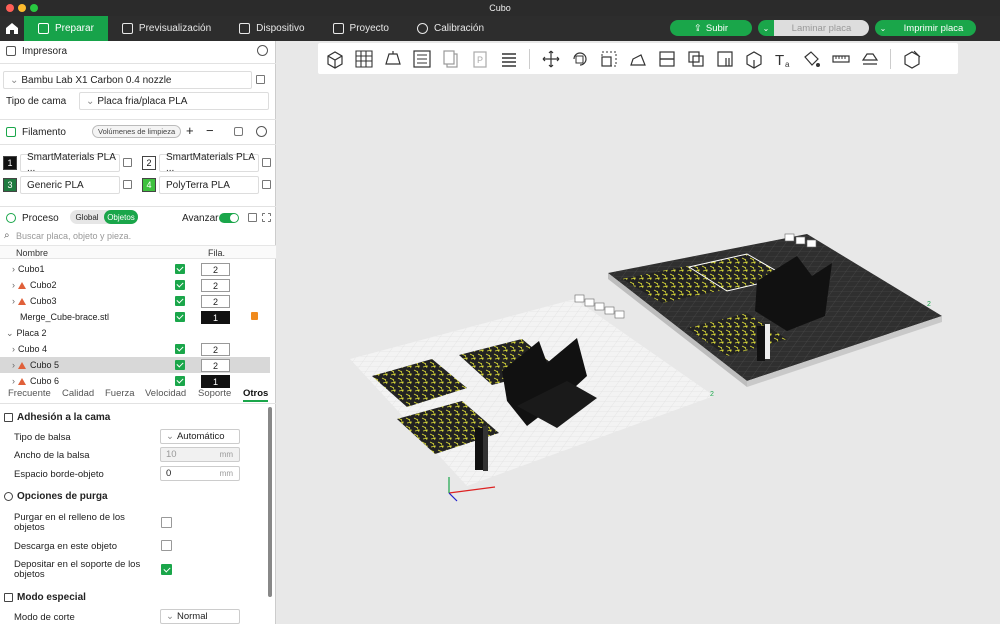  What do you see at coordinates (929, 304) in the screenshot?
I see `plate-2-y-label: 2` at bounding box center [929, 304].